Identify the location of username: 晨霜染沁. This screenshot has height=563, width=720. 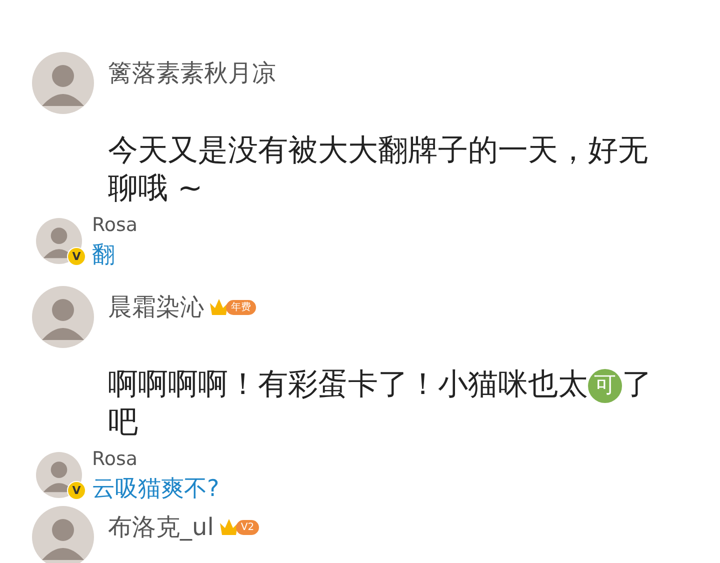
(156, 307).